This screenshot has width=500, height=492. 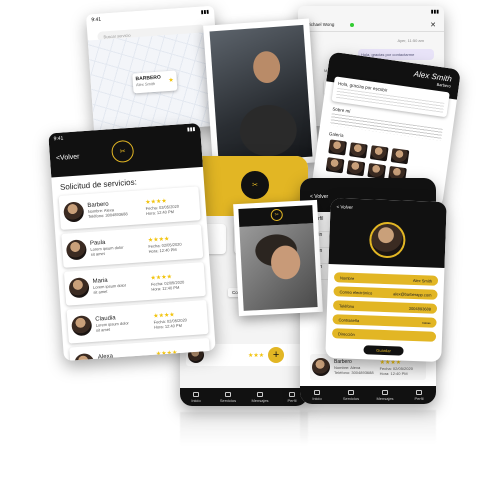 I want to click on barber-photo, so click(x=261, y=94).